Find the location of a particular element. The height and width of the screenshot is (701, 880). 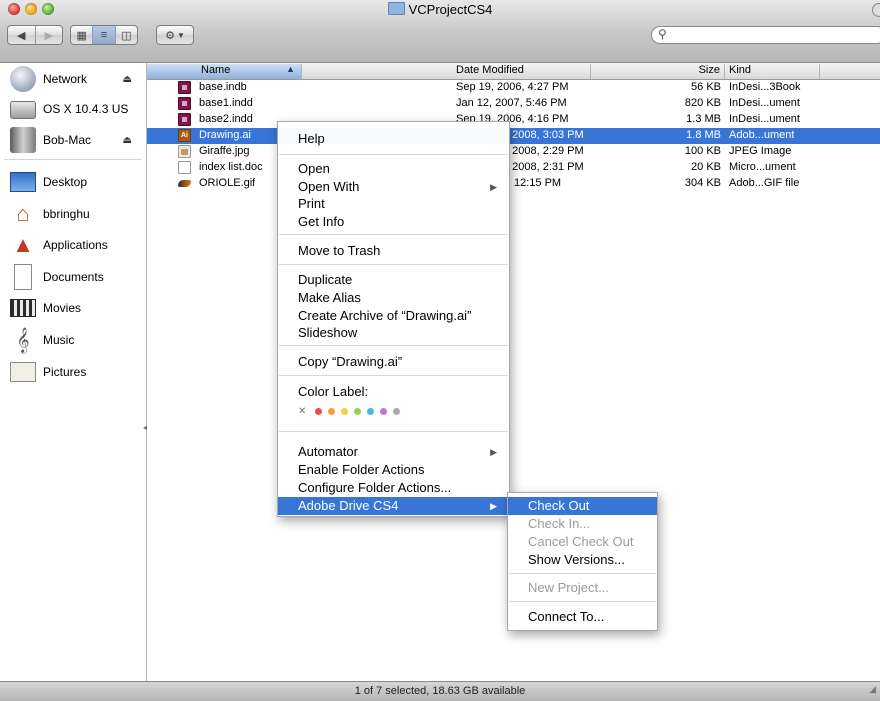

color-label-none-icon: ✕ is located at coordinates (302, 411).